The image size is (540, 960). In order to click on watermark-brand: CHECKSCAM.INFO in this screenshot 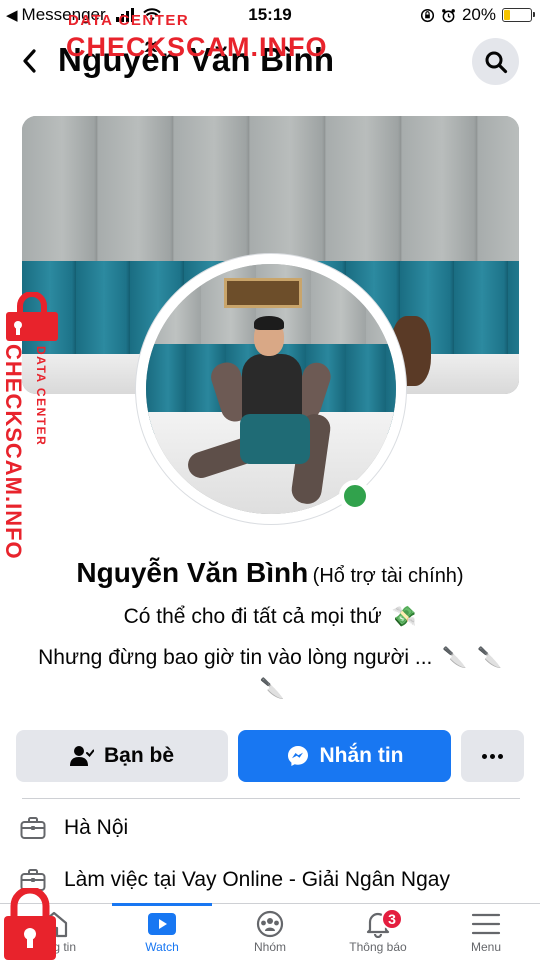, I will do `click(197, 47)`.